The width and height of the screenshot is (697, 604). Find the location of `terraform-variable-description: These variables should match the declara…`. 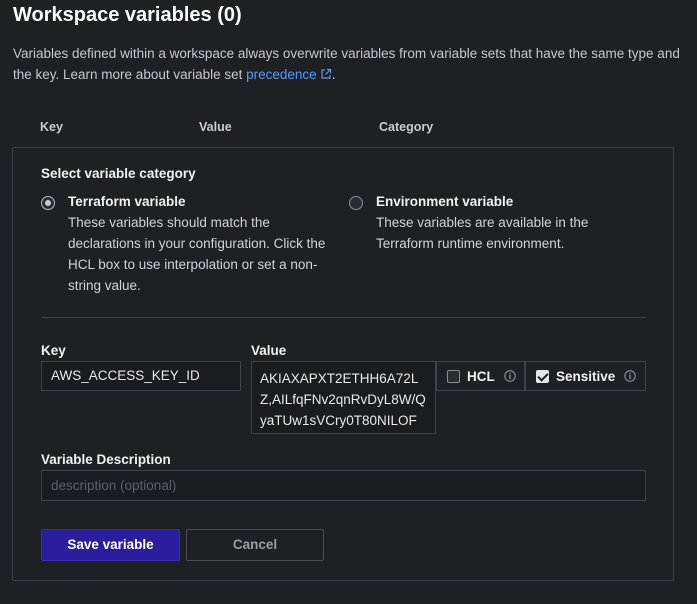

terraform-variable-description: These variables should match the declara… is located at coordinates (197, 254).